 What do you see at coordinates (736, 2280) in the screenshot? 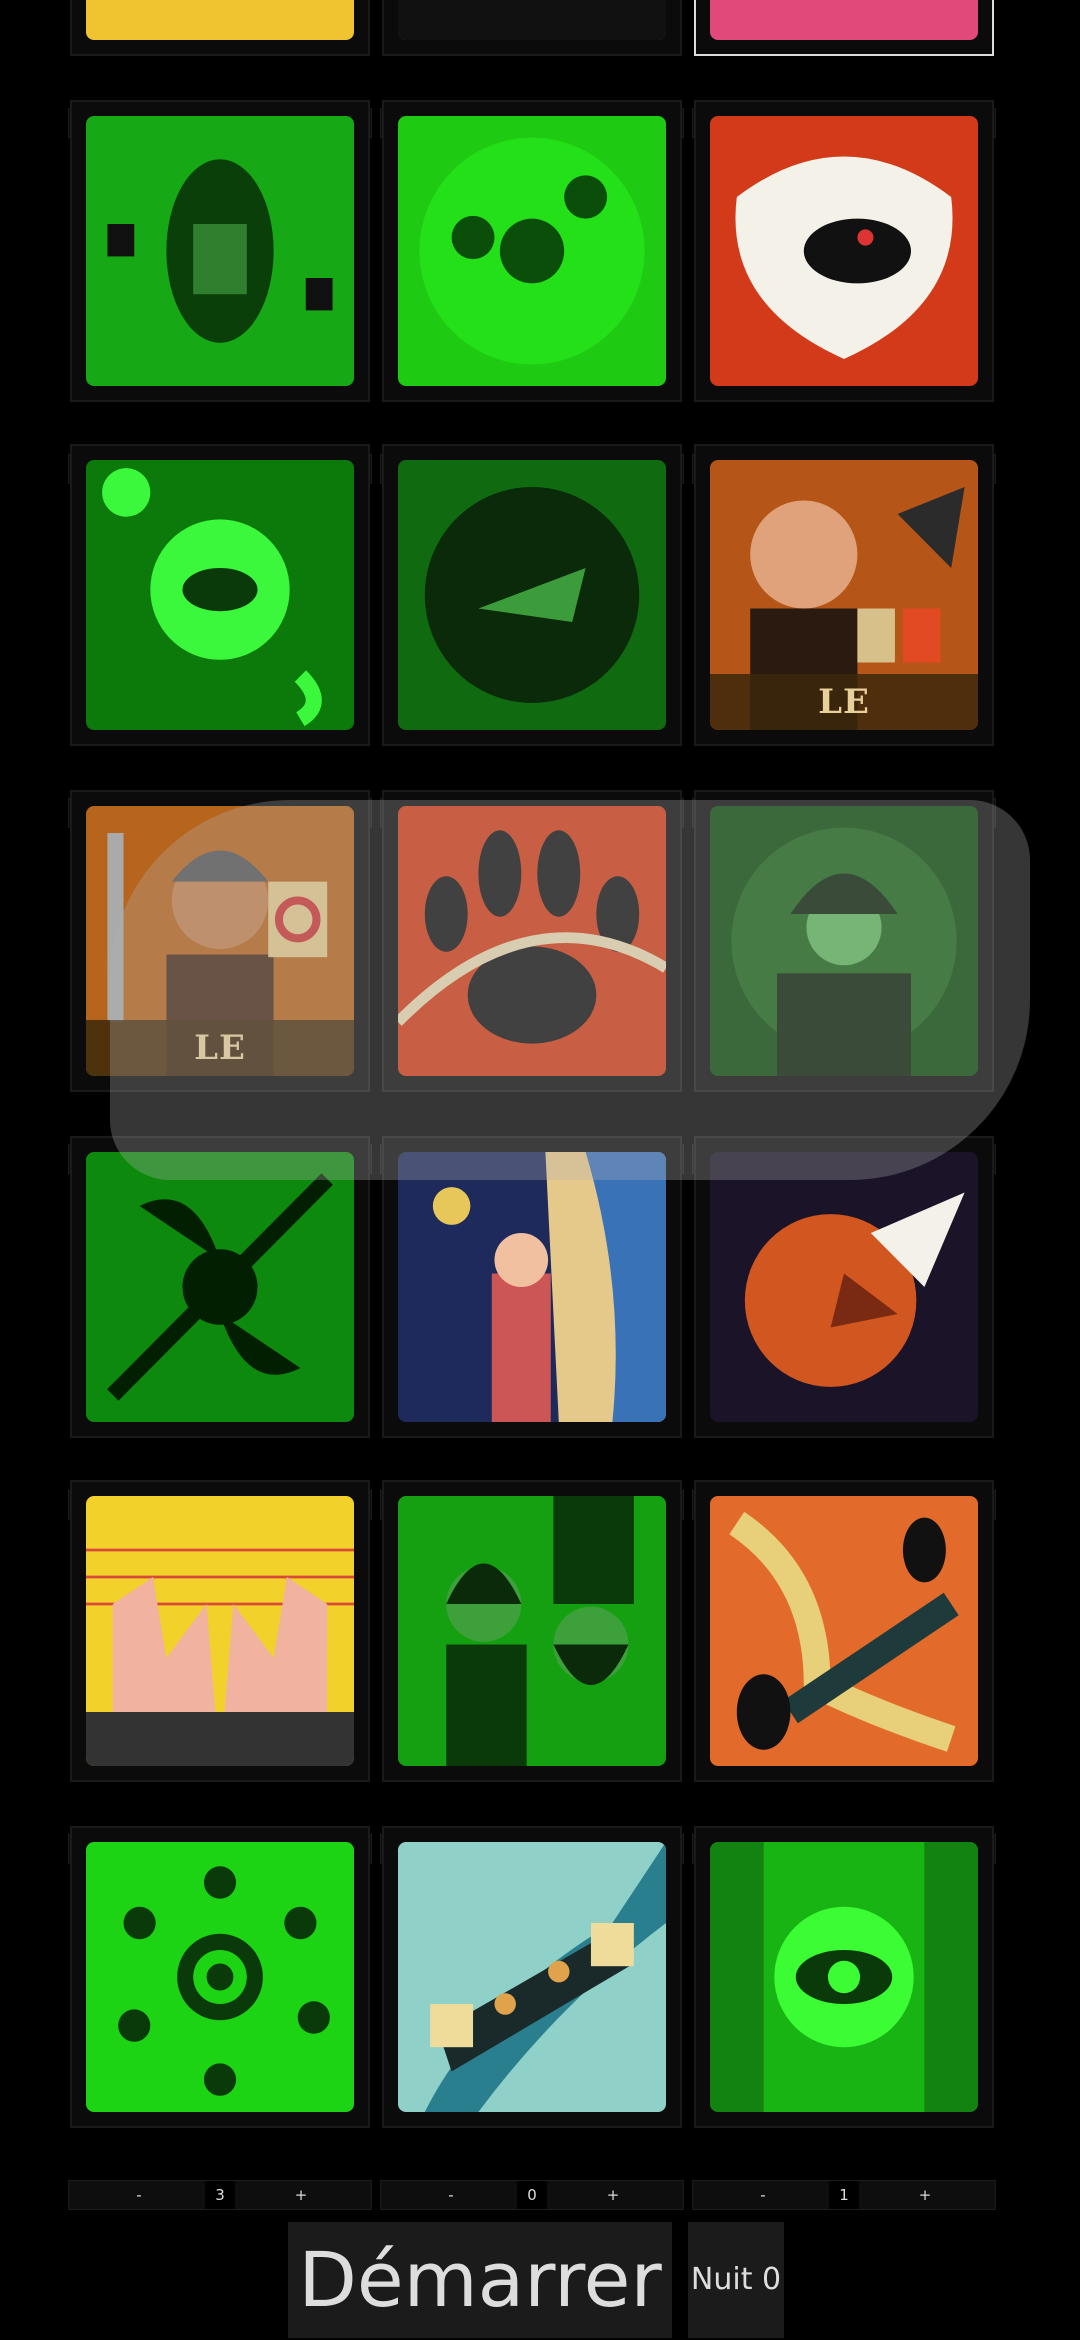
I see `night-counter: Nuit 0` at bounding box center [736, 2280].